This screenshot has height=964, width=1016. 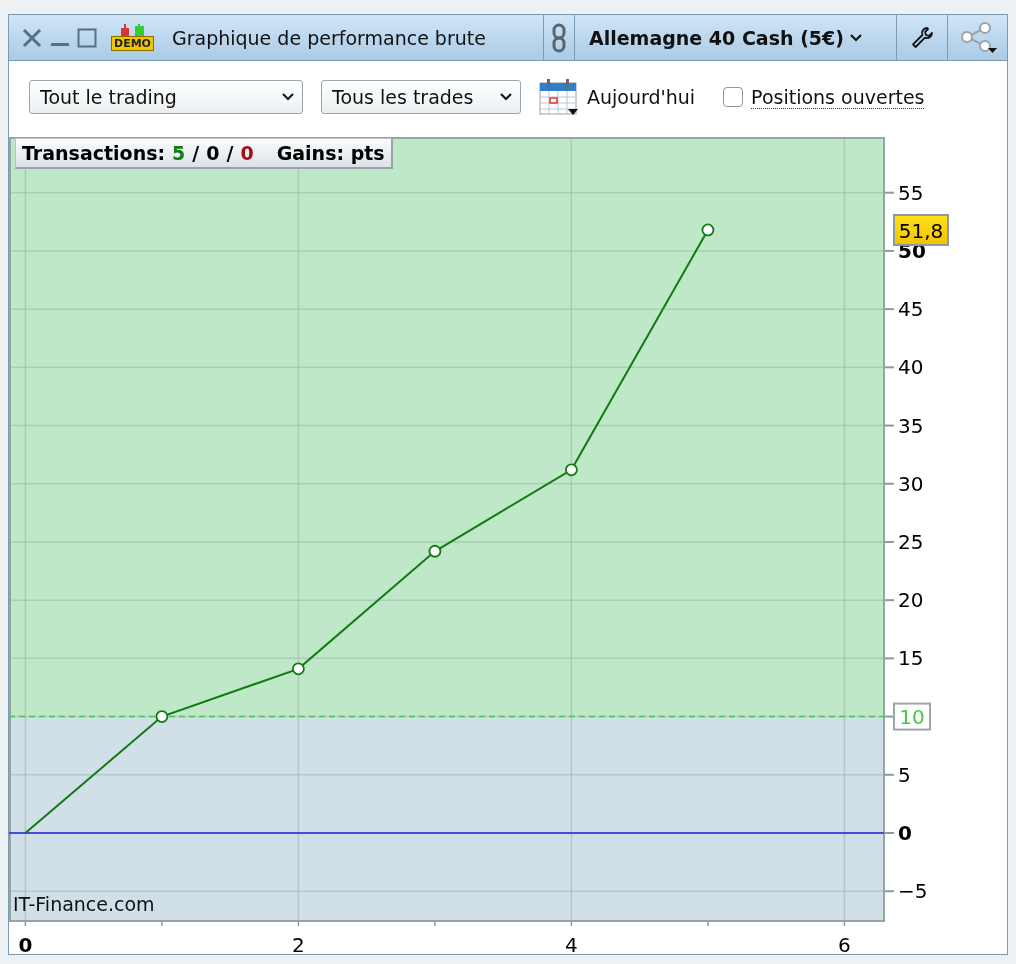 What do you see at coordinates (911, 600) in the screenshot?
I see `y-axis-label: 20` at bounding box center [911, 600].